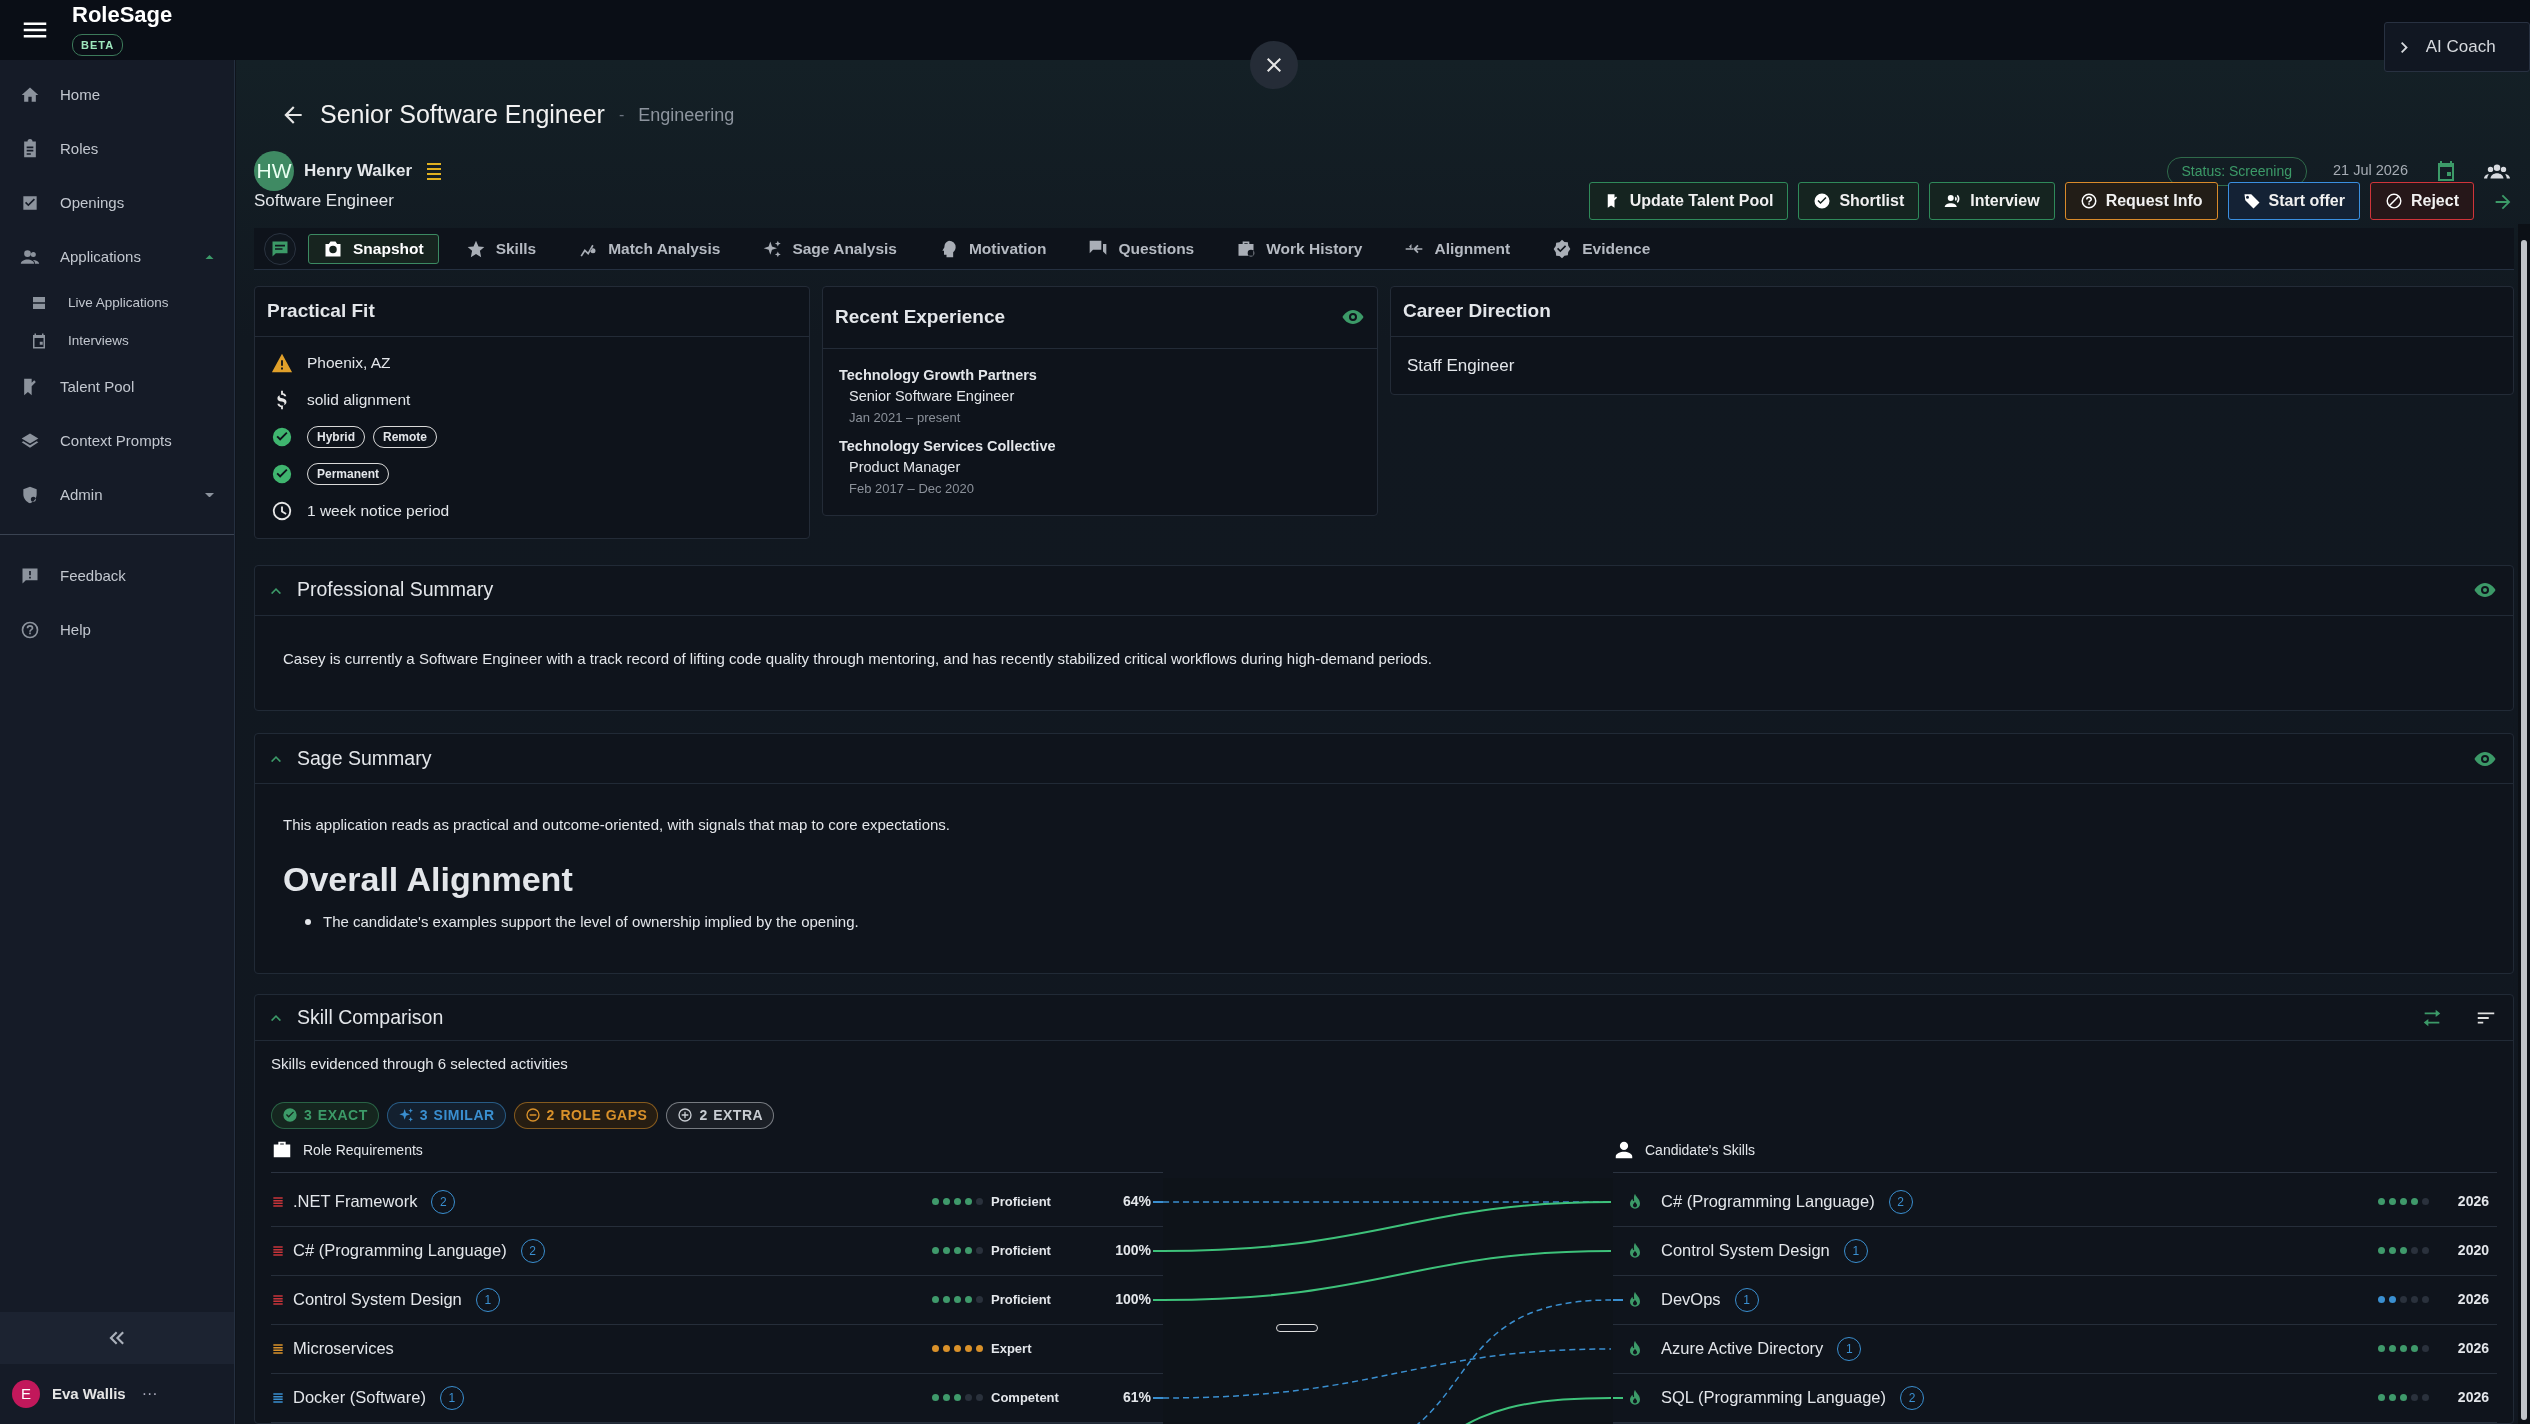 Image resolution: width=2530 pixels, height=1424 pixels. I want to click on sidebar-item: Roles, so click(117, 149).